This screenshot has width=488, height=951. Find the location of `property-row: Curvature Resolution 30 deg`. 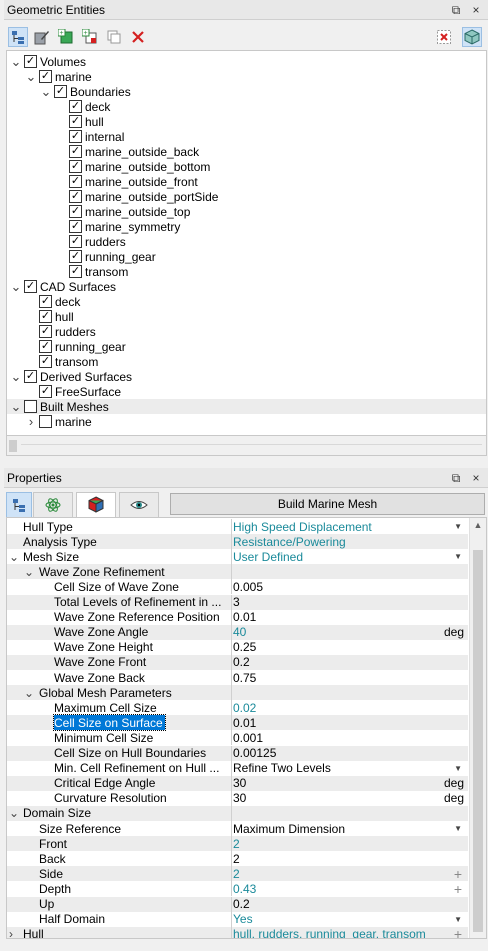

property-row: Curvature Resolution 30 deg is located at coordinates (237, 798).